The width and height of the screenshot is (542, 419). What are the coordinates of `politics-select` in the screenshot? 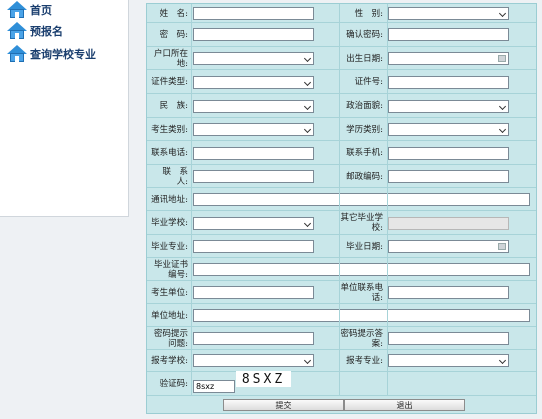 It's located at (448, 106).